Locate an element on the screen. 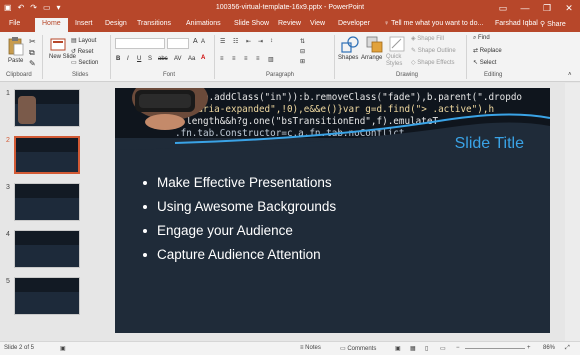 The width and height of the screenshot is (580, 355). window-controls: ▭ — ❐ ✕ is located at coordinates (536, 8).